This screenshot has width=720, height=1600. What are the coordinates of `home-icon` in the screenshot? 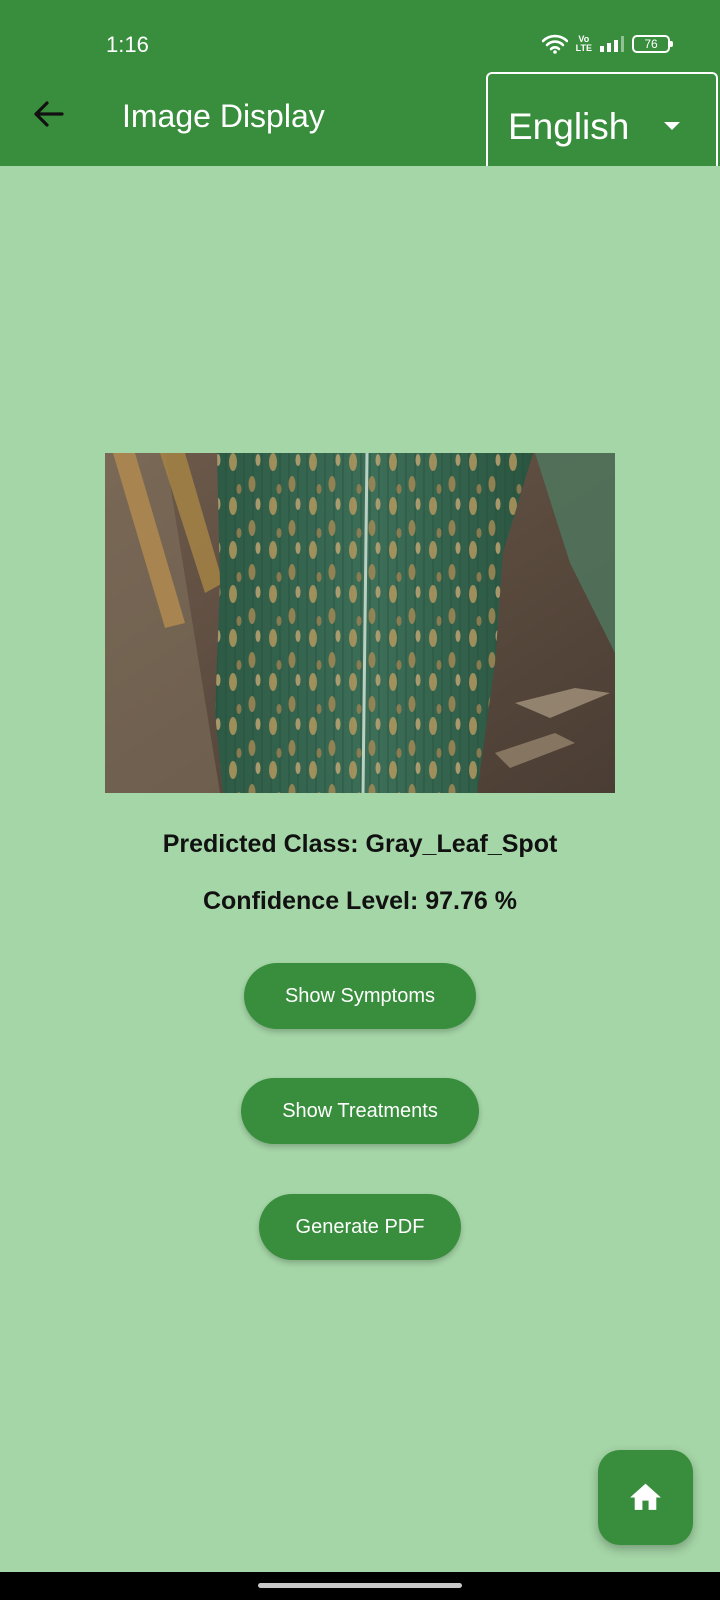 It's located at (645, 1496).